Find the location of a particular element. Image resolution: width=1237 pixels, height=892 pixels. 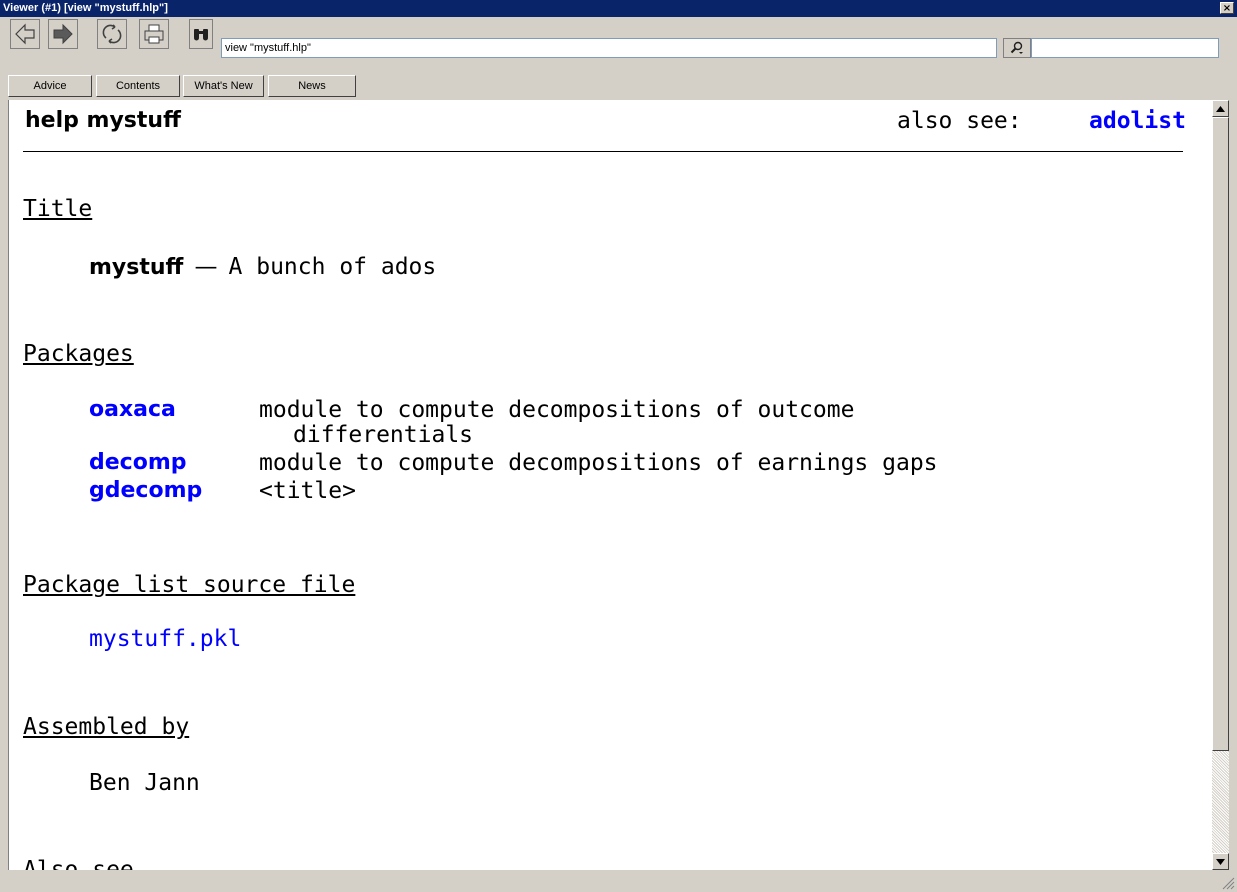

also-see-heading: Also see is located at coordinates (78, 863).